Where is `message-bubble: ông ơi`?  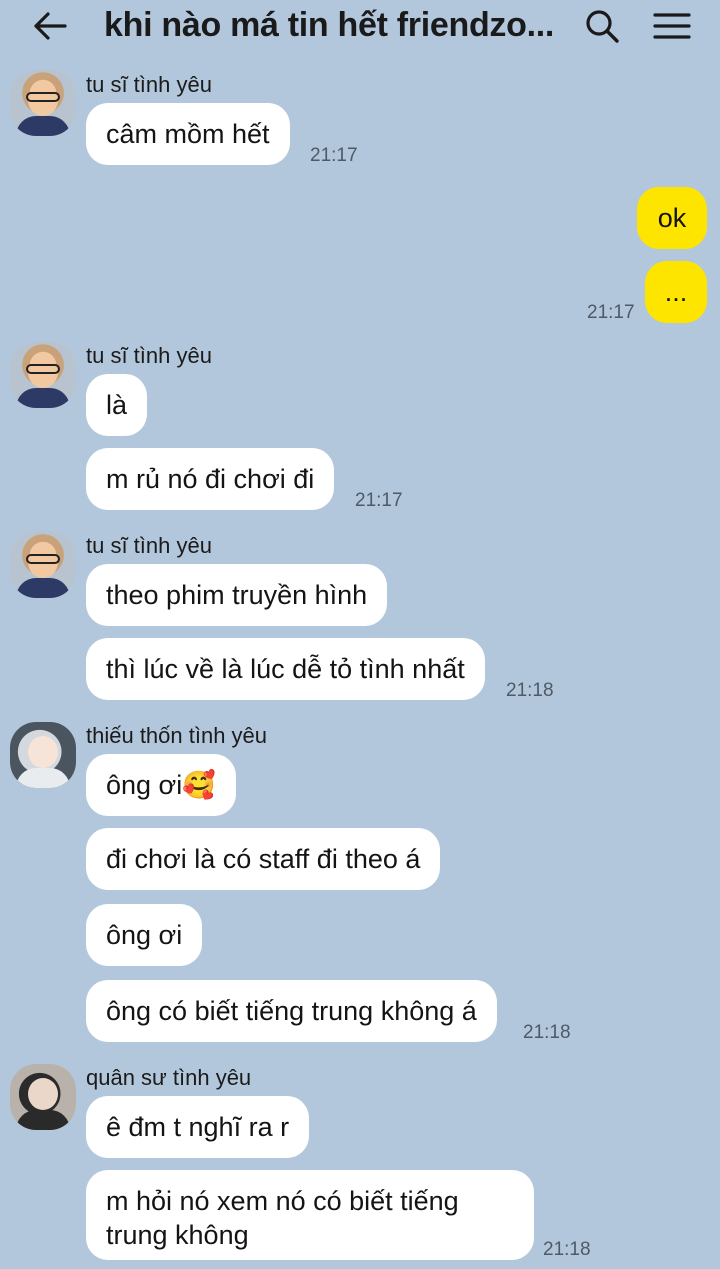 message-bubble: ông ơi is located at coordinates (144, 935).